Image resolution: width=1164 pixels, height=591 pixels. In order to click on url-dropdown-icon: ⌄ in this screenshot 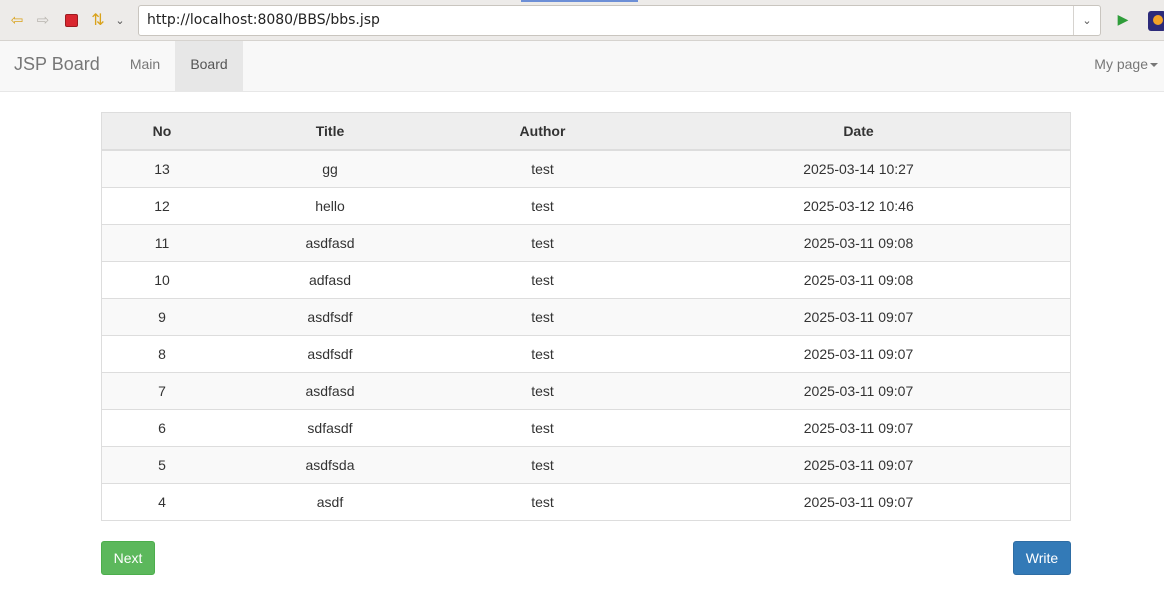, I will do `click(1086, 20)`.